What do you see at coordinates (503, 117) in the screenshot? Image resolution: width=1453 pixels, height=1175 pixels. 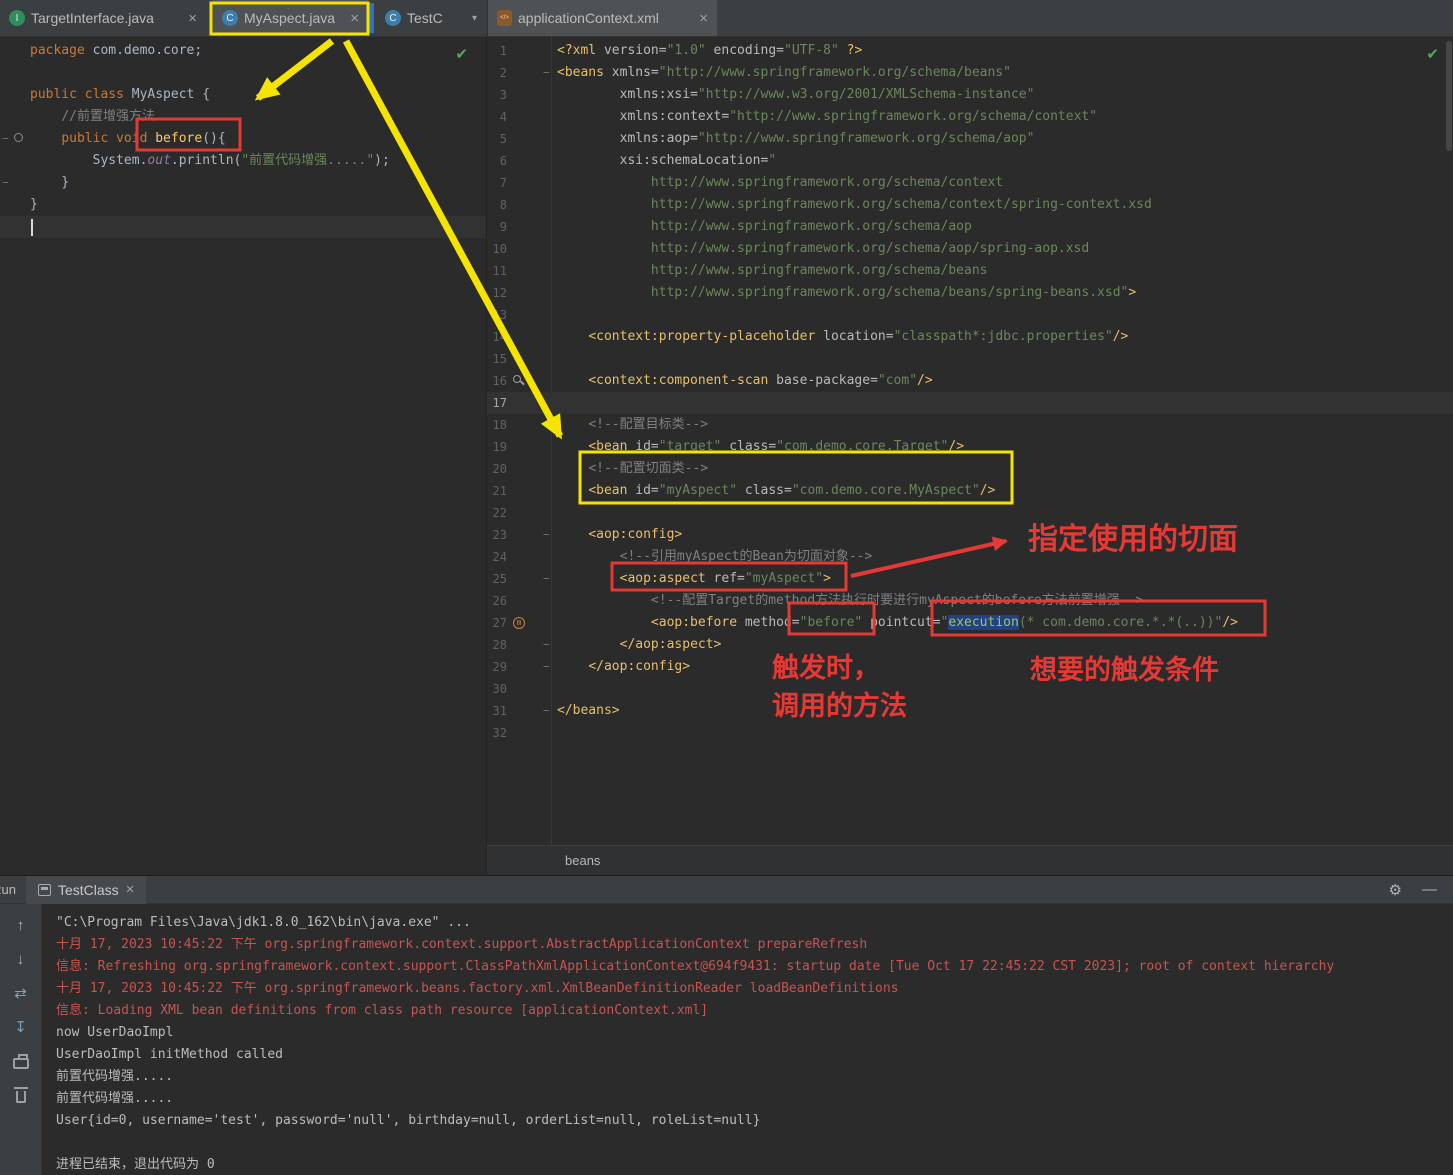 I see `line-number: 4` at bounding box center [503, 117].